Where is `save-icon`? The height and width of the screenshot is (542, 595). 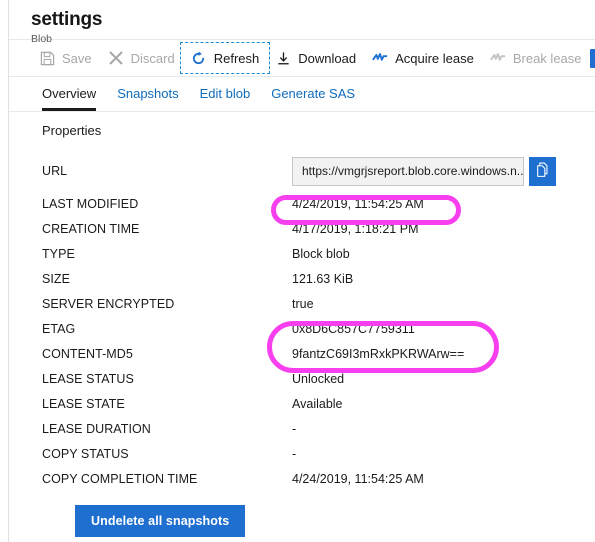
save-icon is located at coordinates (47, 58).